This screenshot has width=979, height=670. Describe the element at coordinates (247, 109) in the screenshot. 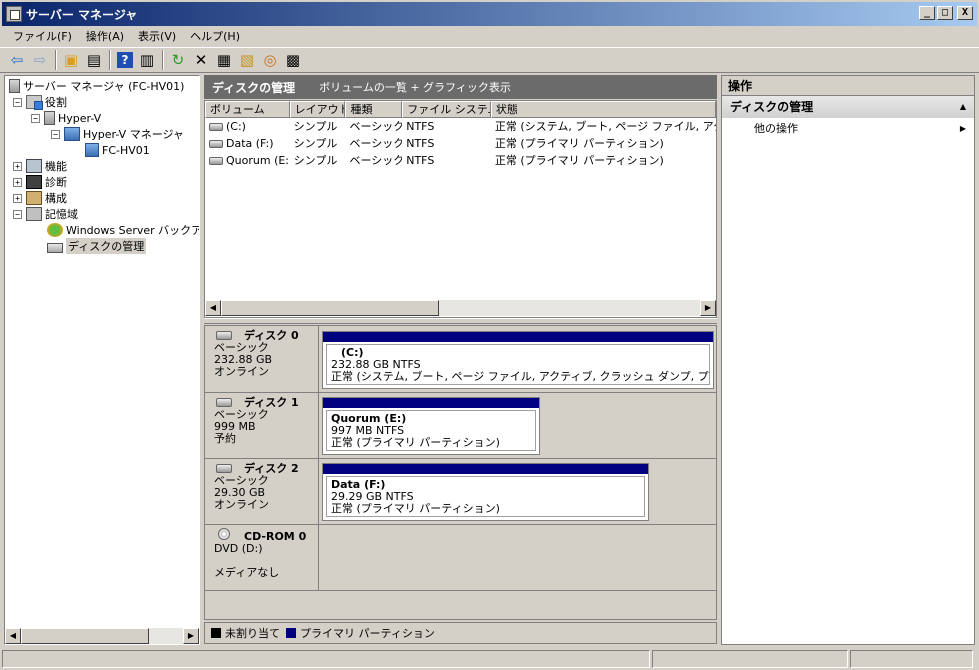

I see `col-volume: ボリューム` at that location.